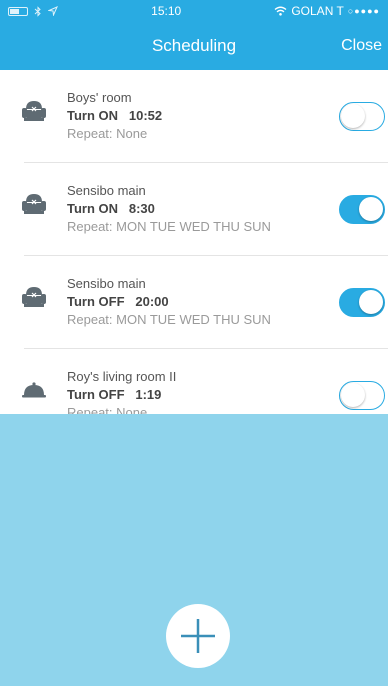 The height and width of the screenshot is (686, 388). Describe the element at coordinates (194, 11) in the screenshot. I see `status-bar: 15:10 GOLAN T ○●●●●` at that location.